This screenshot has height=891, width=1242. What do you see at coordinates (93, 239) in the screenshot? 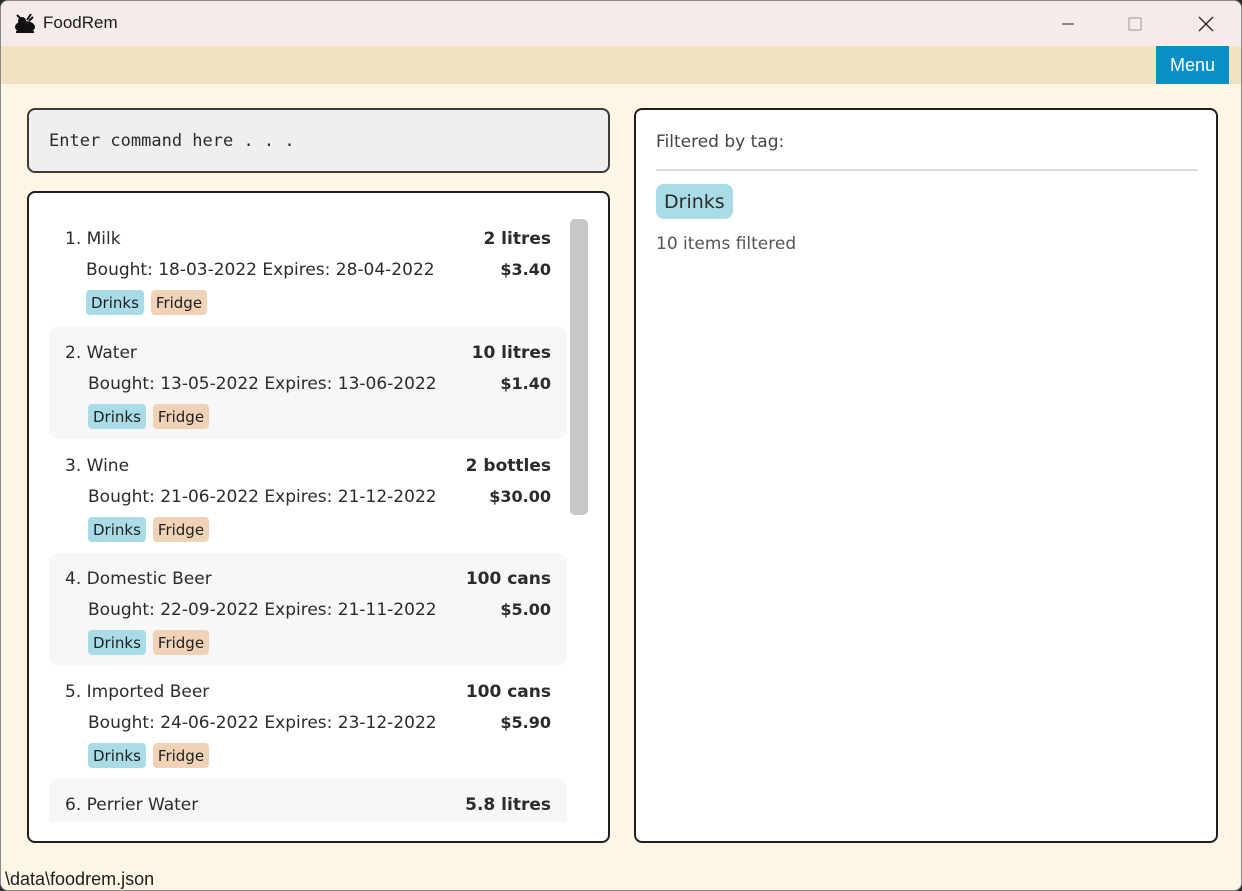
I see `item-name: 1. Milk` at bounding box center [93, 239].